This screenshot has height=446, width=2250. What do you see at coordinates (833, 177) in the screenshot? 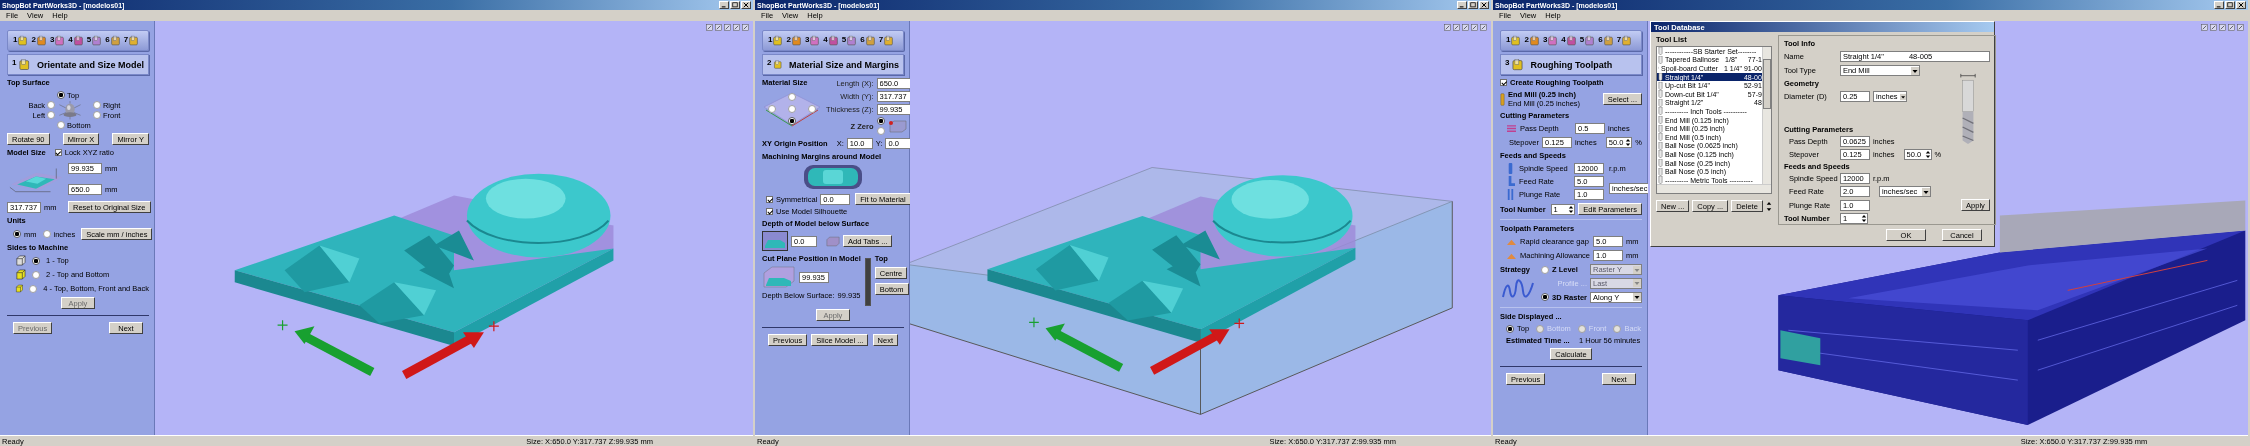
I see `car-top-view-drawing` at bounding box center [833, 177].